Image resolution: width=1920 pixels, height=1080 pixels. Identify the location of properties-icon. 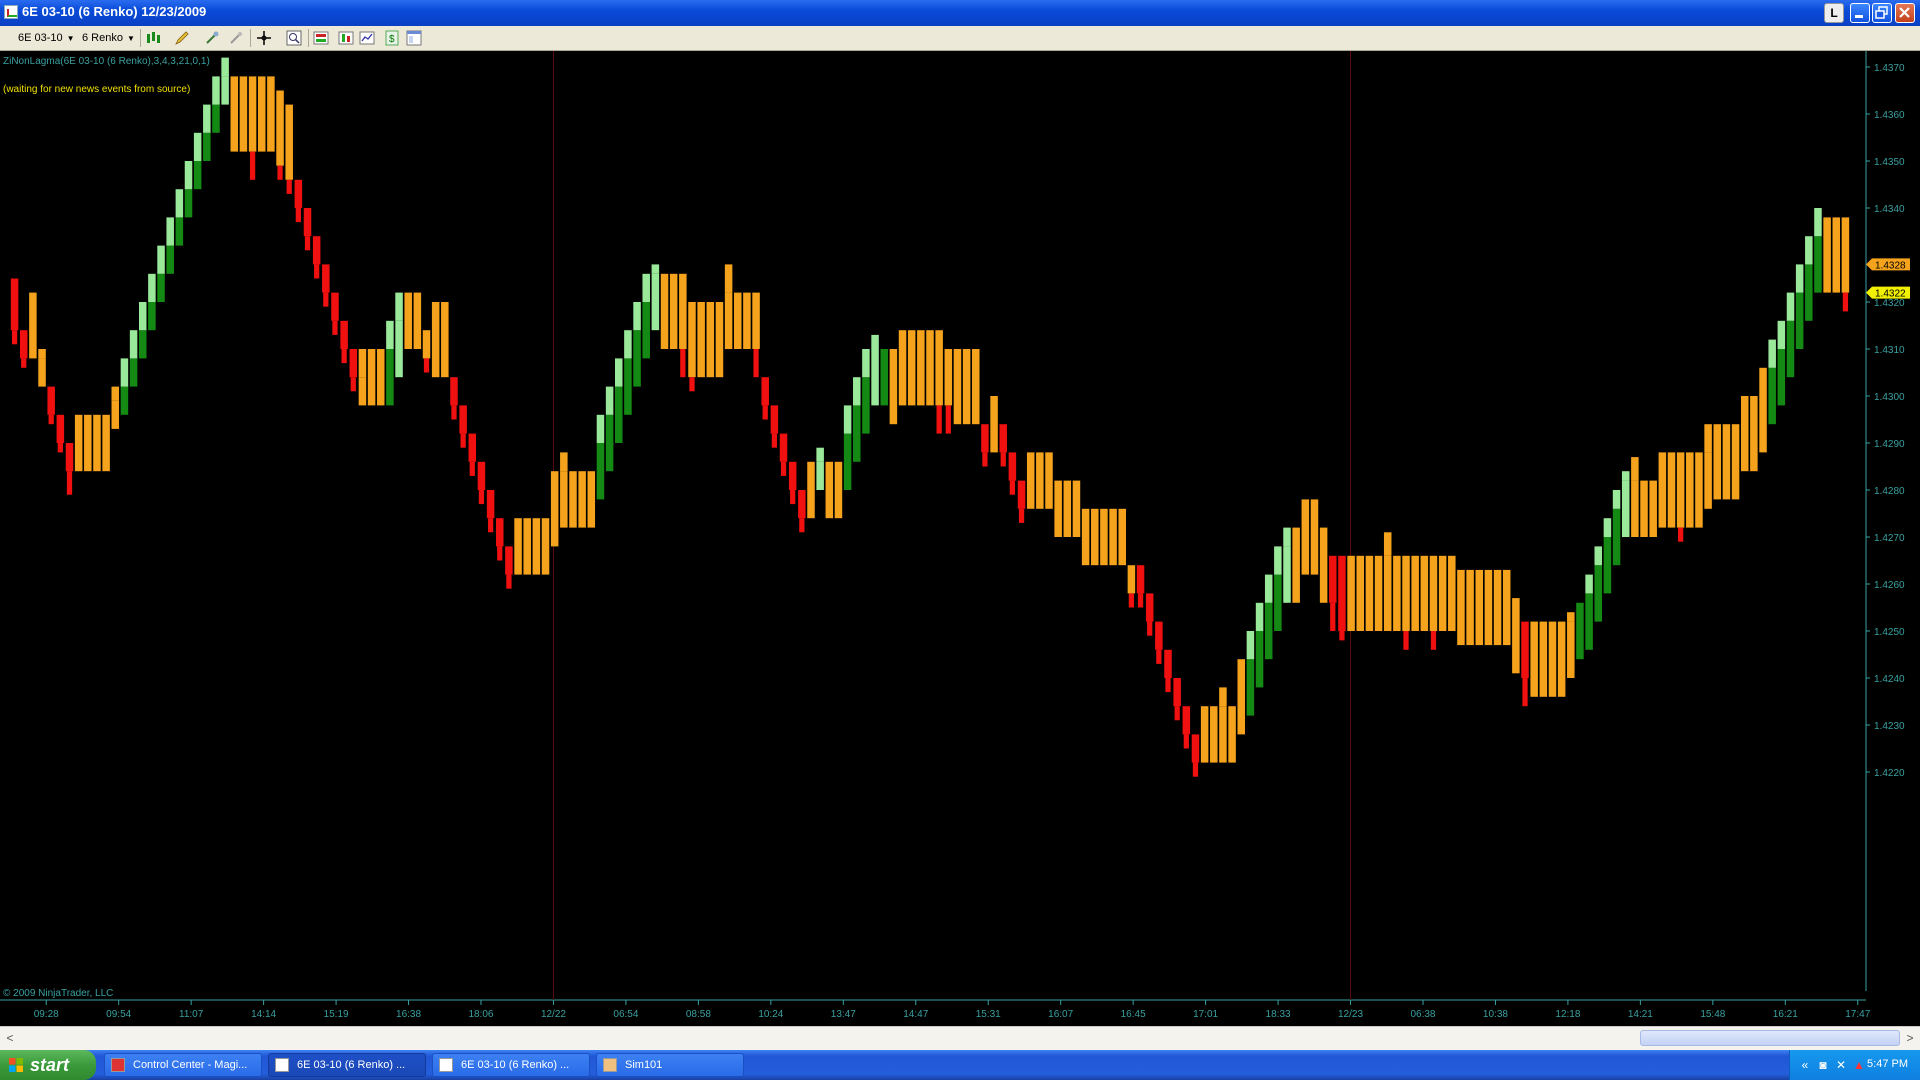
(414, 38).